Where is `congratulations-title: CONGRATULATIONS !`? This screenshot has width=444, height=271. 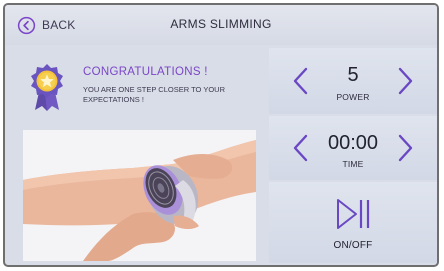 congratulations-title: CONGRATULATIONS ! is located at coordinates (145, 72).